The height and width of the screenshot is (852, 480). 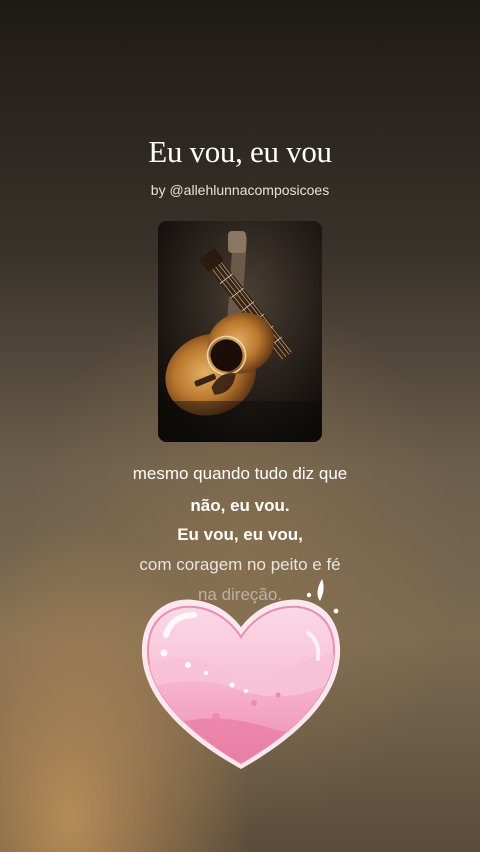 What do you see at coordinates (240, 473) in the screenshot?
I see `lyric-line: mesmo quando tudo diz que` at bounding box center [240, 473].